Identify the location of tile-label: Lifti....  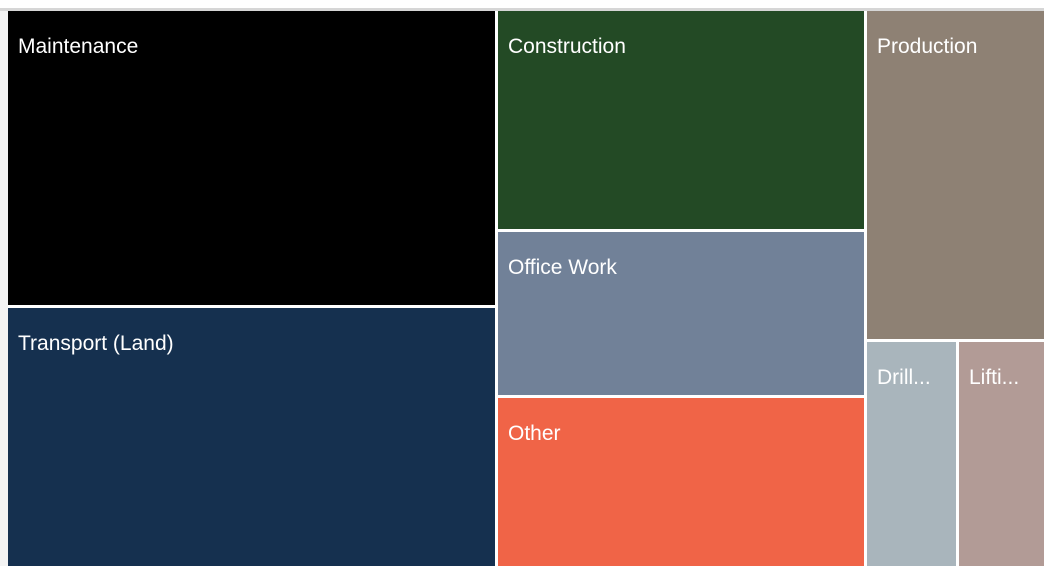
(994, 377).